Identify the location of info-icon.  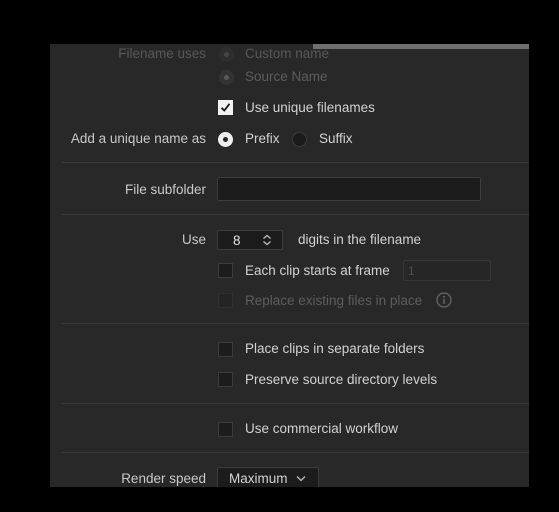
(444, 300).